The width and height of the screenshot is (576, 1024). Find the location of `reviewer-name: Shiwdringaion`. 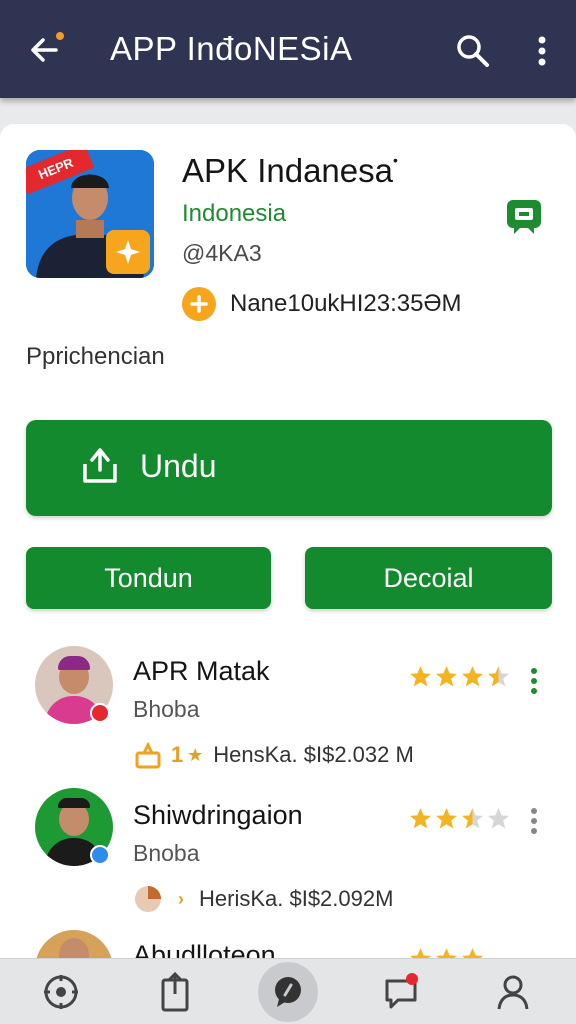

reviewer-name: Shiwdringaion is located at coordinates (218, 815).